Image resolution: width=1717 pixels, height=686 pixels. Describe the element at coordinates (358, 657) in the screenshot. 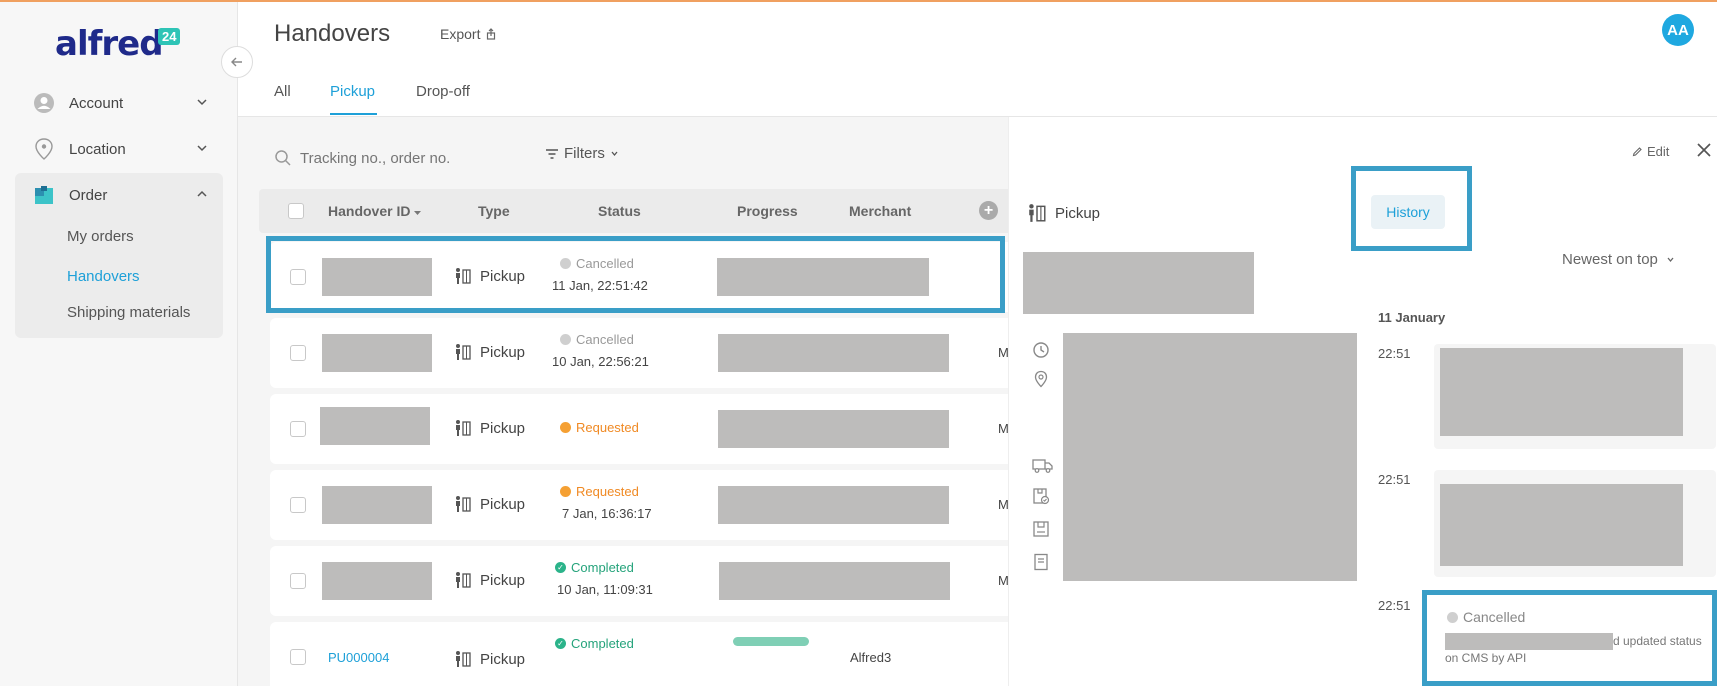

I see `handover-id-link: PU000004` at that location.